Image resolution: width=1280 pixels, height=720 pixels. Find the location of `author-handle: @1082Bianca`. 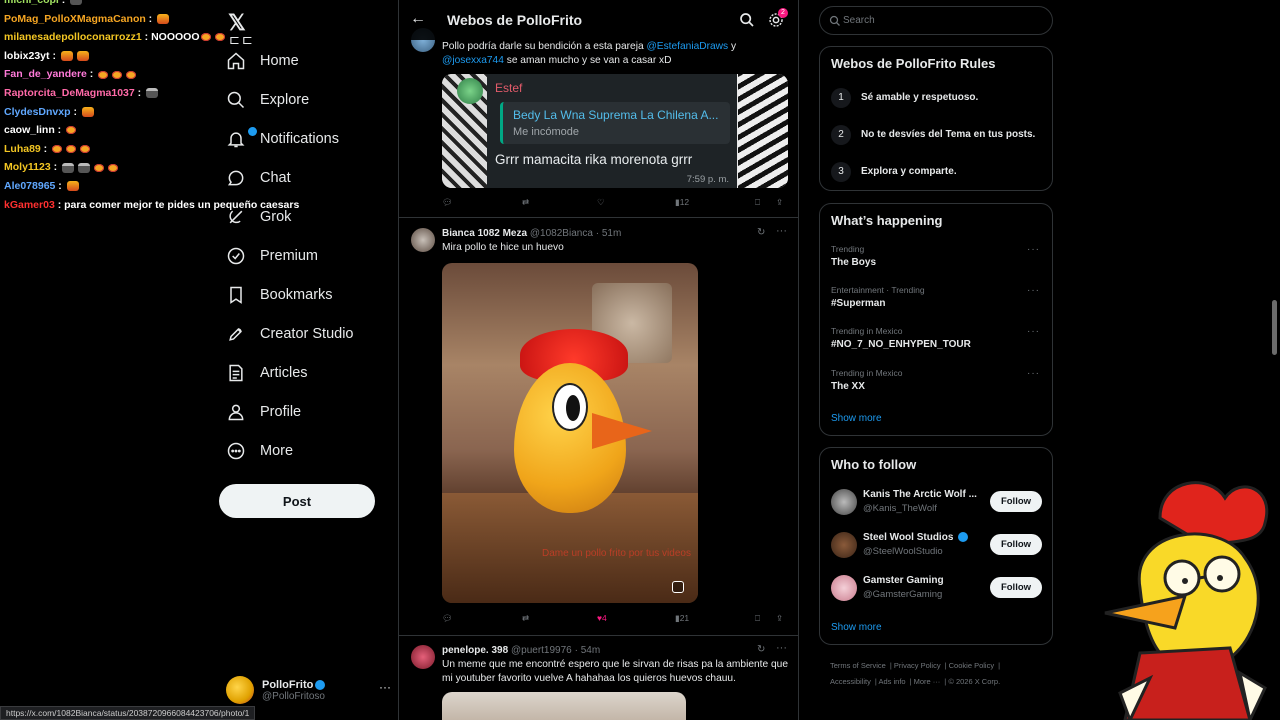

author-handle: @1082Bianca is located at coordinates (561, 233).